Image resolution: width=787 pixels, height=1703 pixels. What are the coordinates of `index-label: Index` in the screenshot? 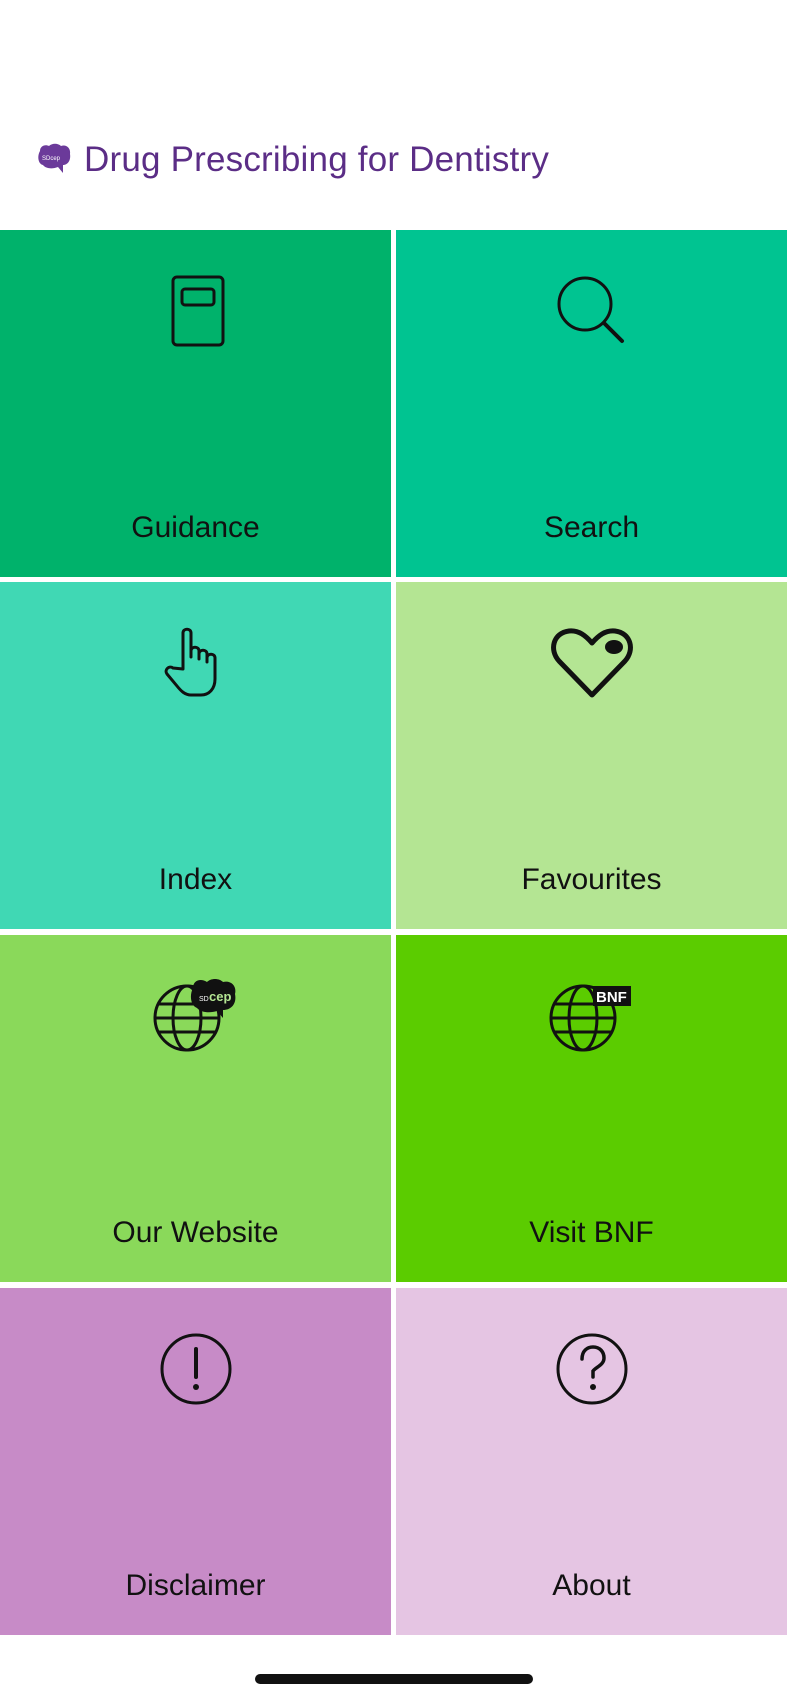 It's located at (195, 879).